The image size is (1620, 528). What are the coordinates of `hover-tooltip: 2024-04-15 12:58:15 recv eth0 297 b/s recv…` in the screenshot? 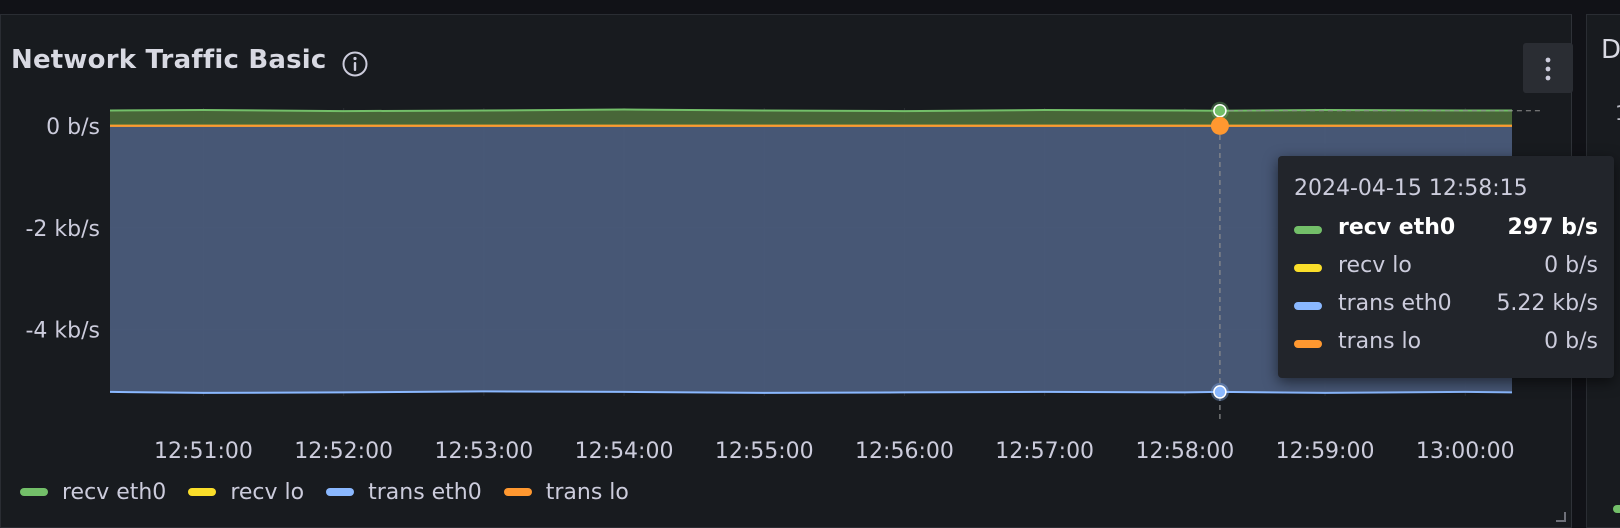 It's located at (1446, 267).